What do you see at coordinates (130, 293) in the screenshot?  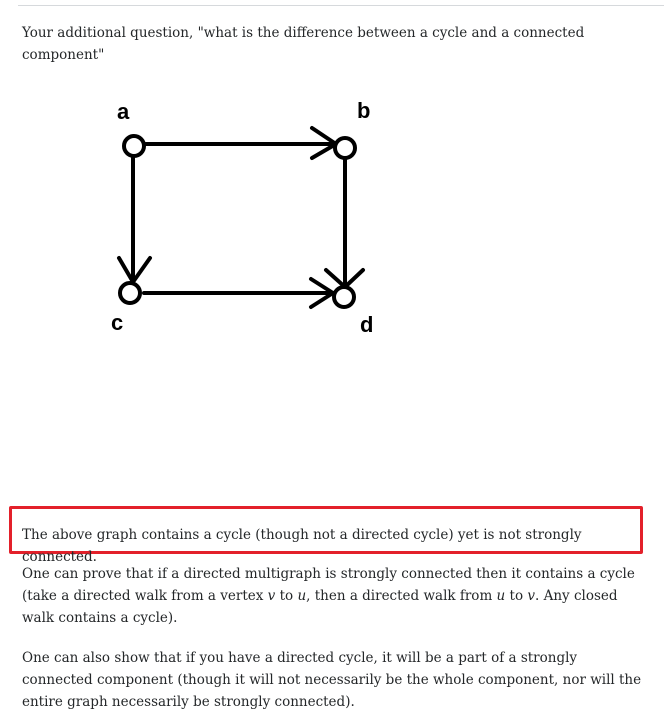 I see `node-c` at bounding box center [130, 293].